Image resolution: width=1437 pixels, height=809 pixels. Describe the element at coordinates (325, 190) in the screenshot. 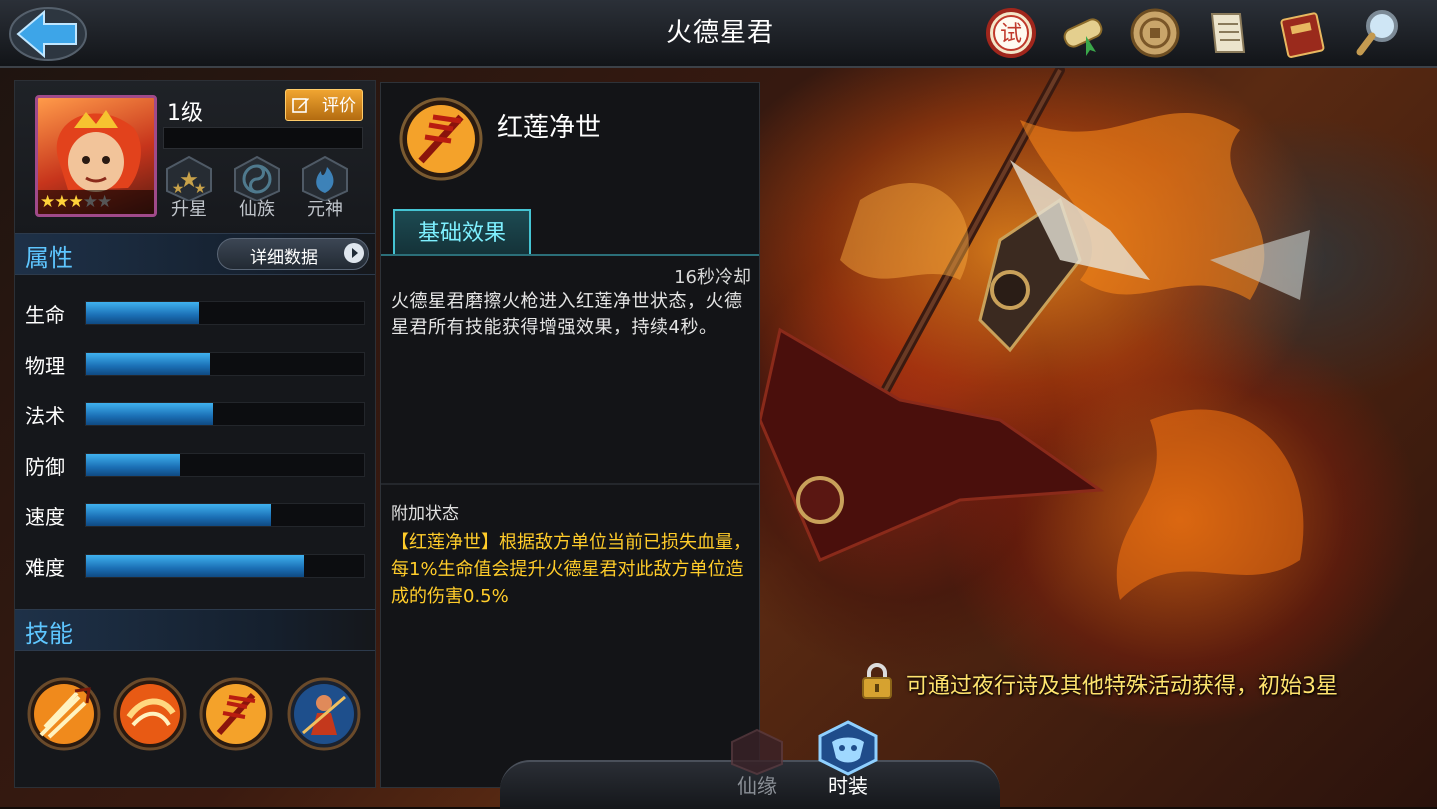

I see `spirit-button: 元神` at that location.